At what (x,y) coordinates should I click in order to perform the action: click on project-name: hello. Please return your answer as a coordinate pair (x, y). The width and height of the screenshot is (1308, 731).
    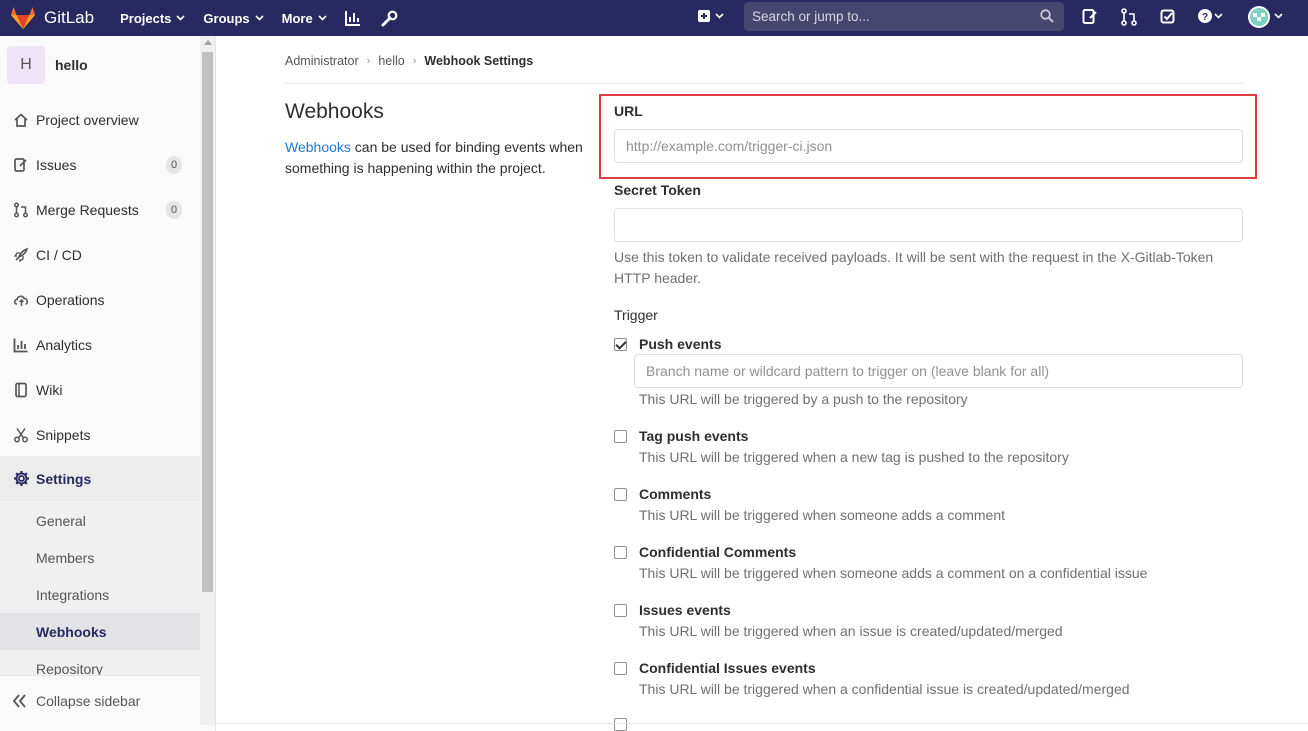
    Looking at the image, I should click on (71, 65).